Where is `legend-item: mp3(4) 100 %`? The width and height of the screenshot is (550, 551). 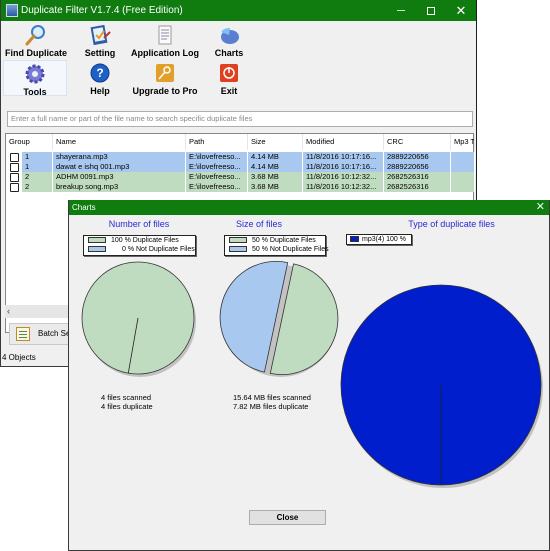
legend-item: mp3(4) 100 % is located at coordinates (379, 239).